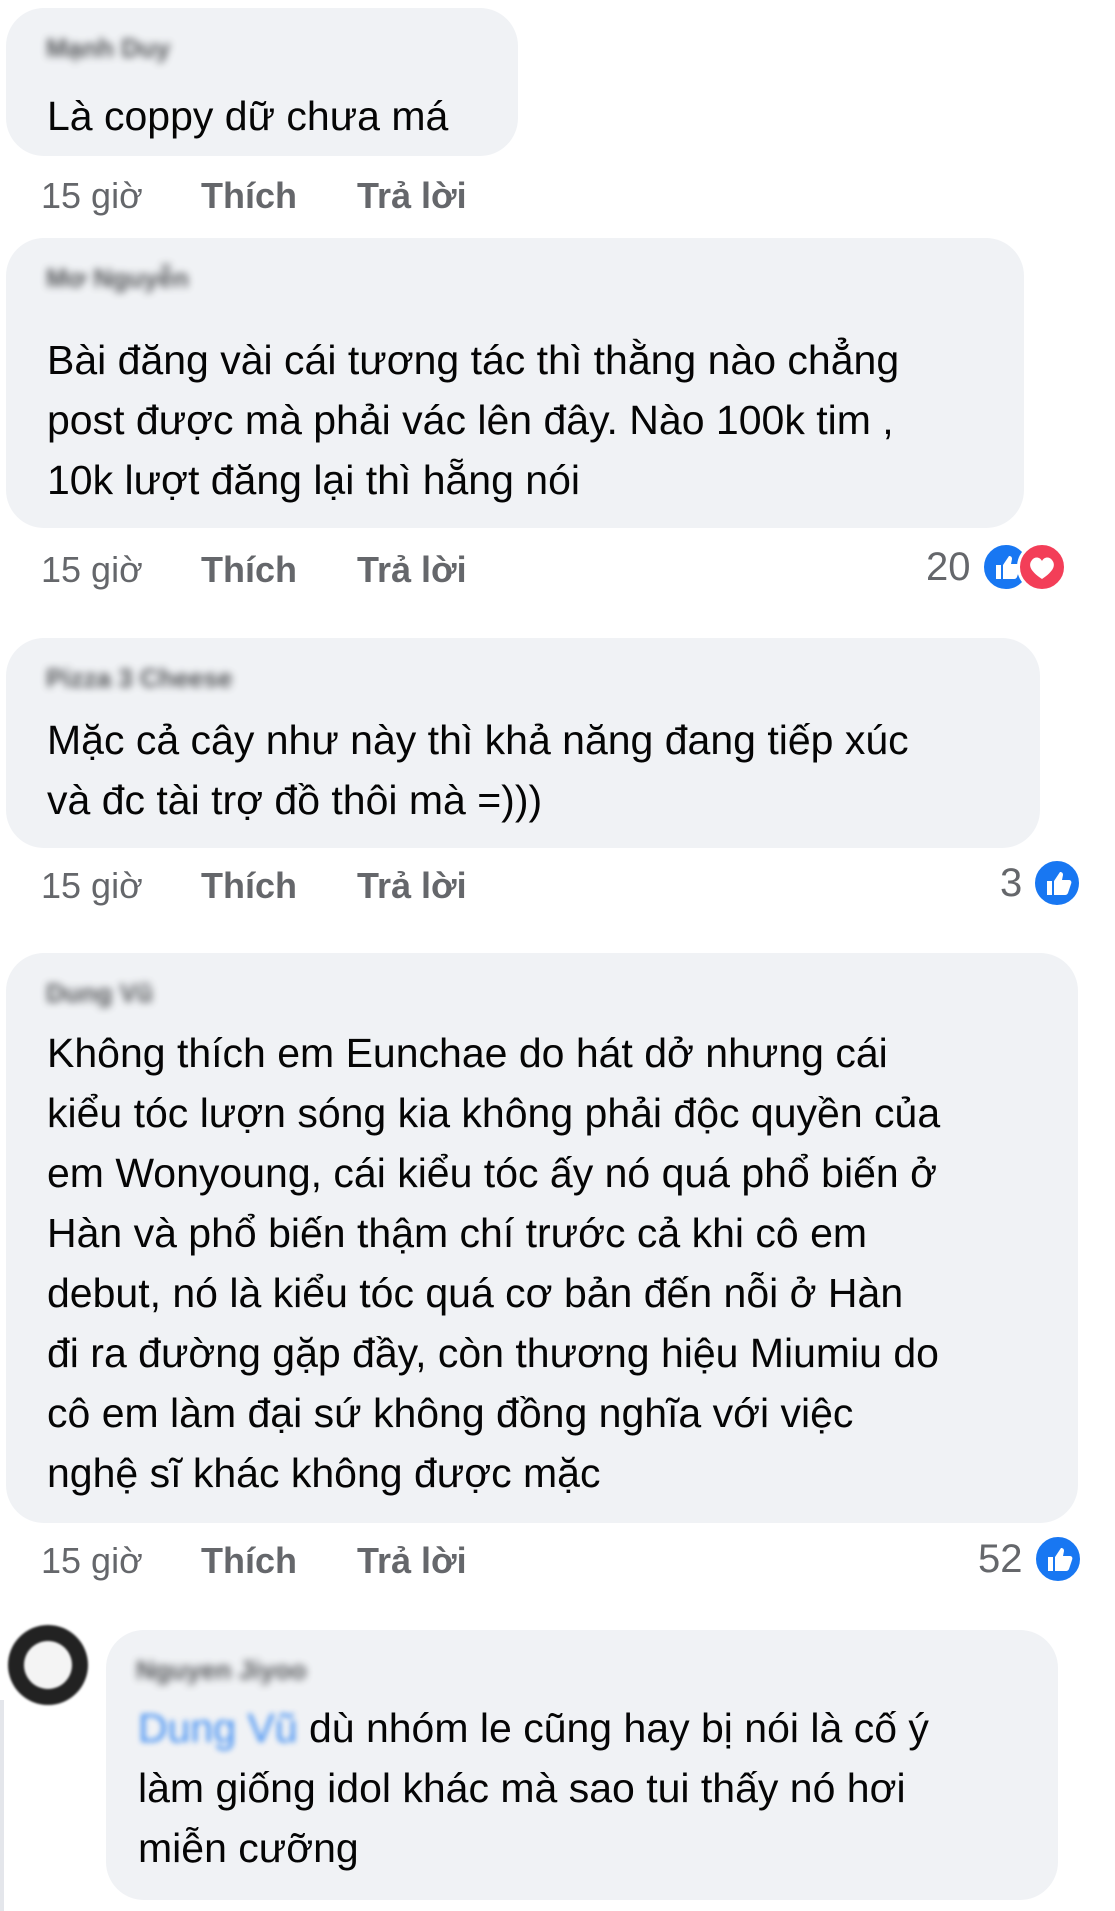  Describe the element at coordinates (1041, 567) in the screenshot. I see `heart-icon` at that location.